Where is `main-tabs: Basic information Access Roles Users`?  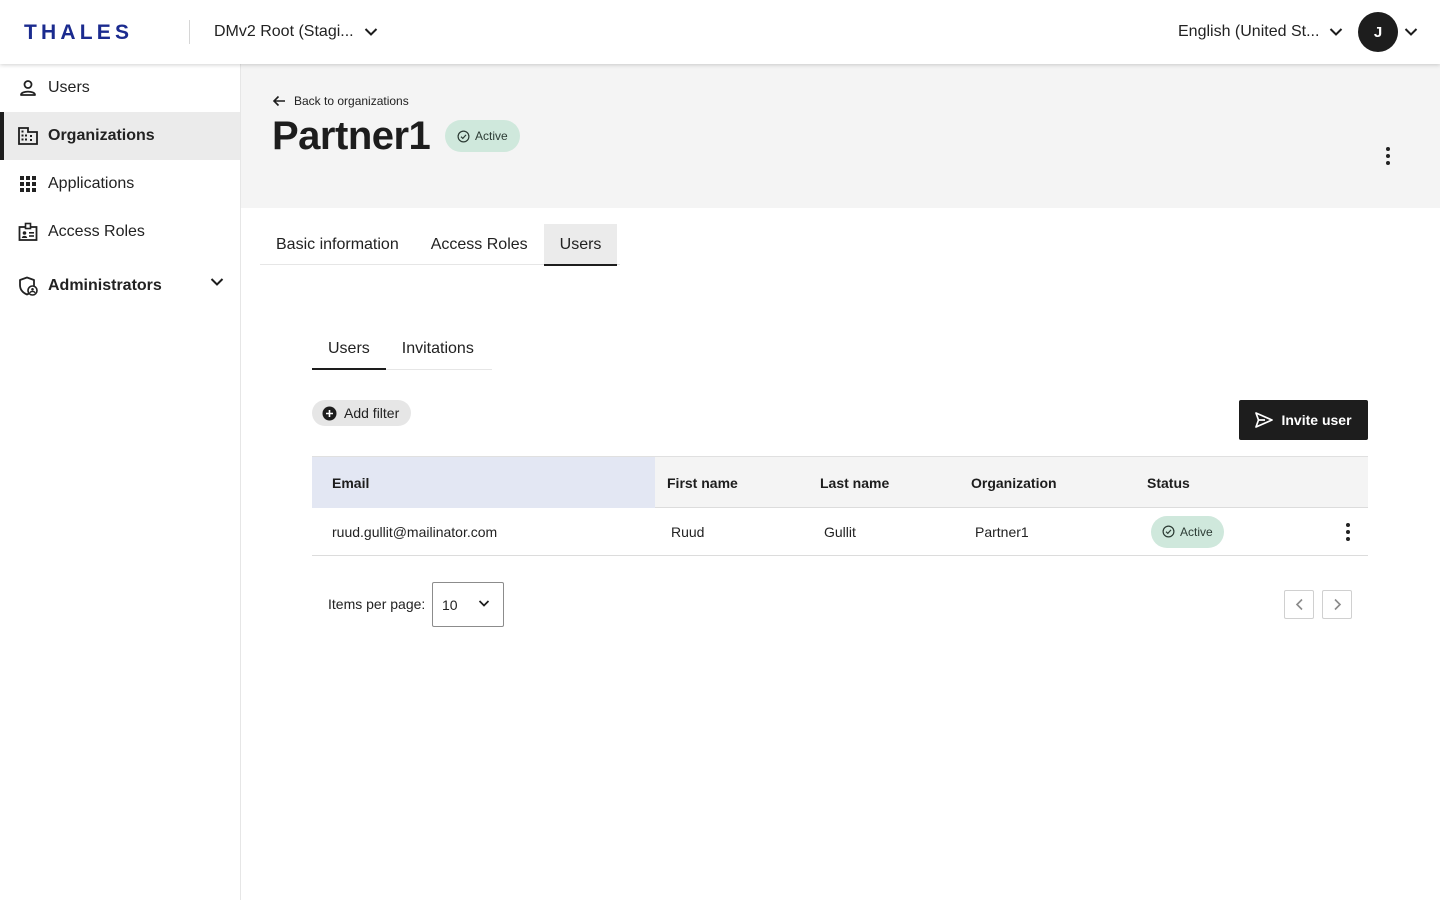
main-tabs: Basic information Access Roles Users is located at coordinates (440, 245).